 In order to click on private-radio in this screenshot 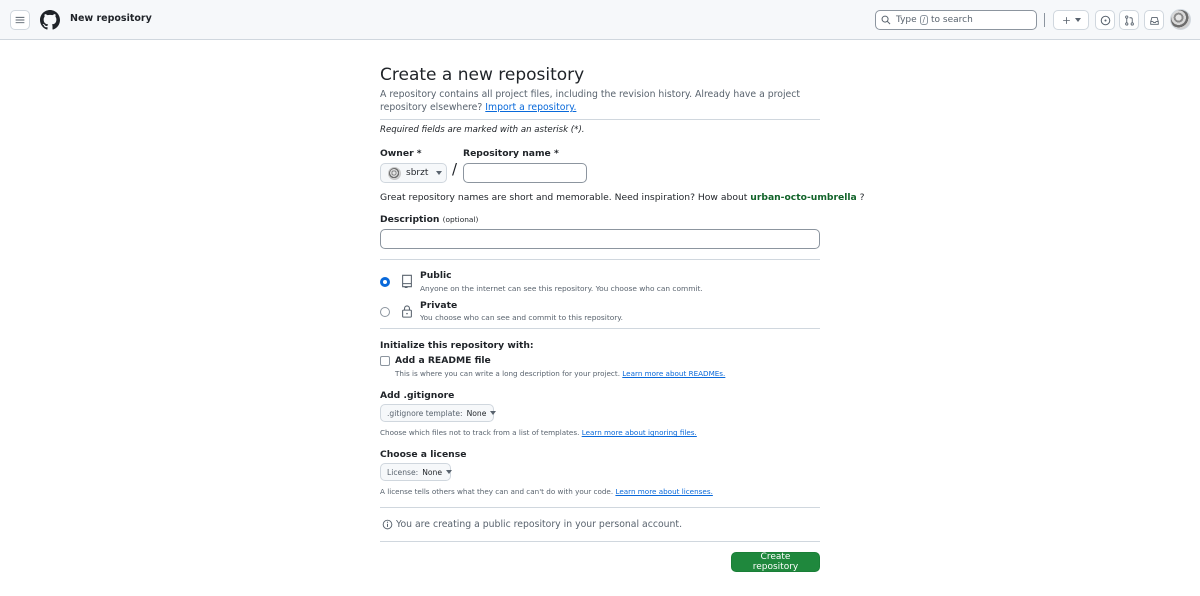, I will do `click(385, 312)`.